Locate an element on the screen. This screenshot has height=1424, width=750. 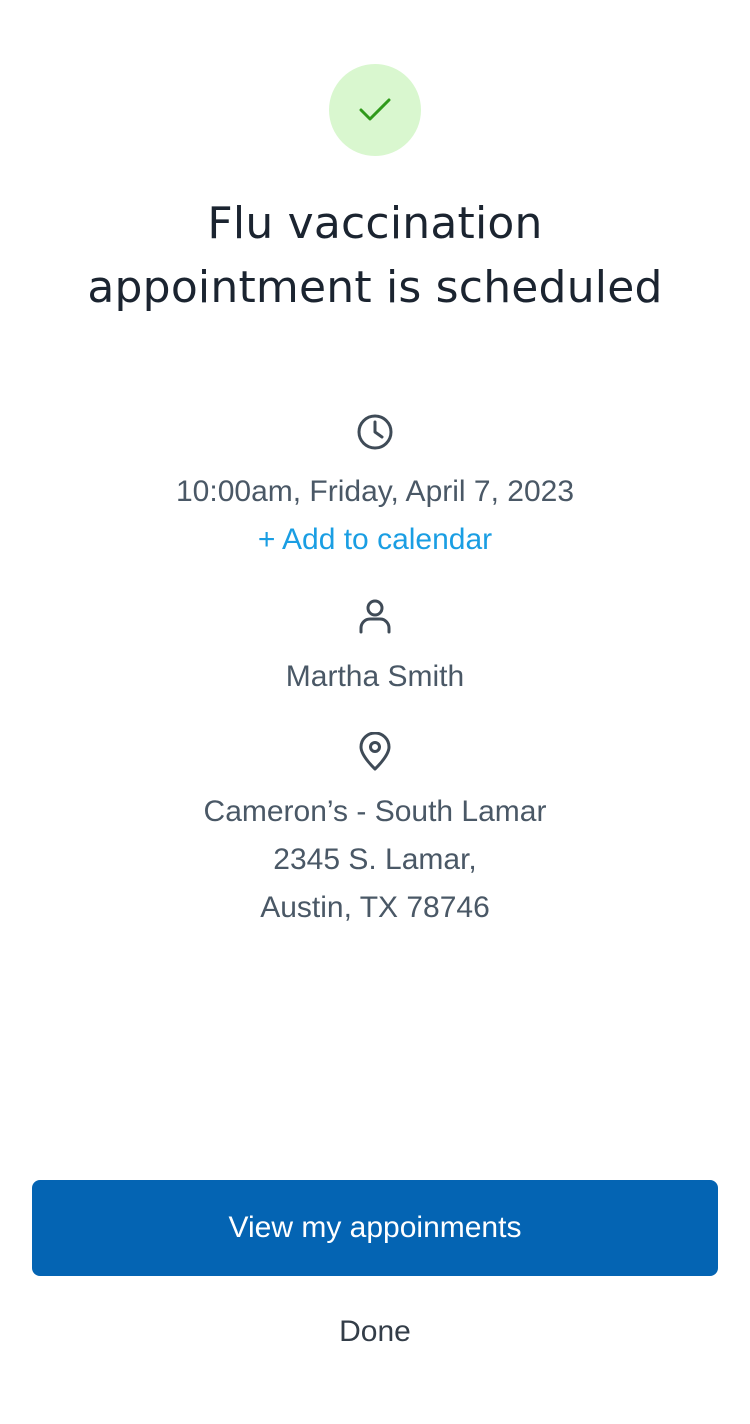
person-icon is located at coordinates (375, 616).